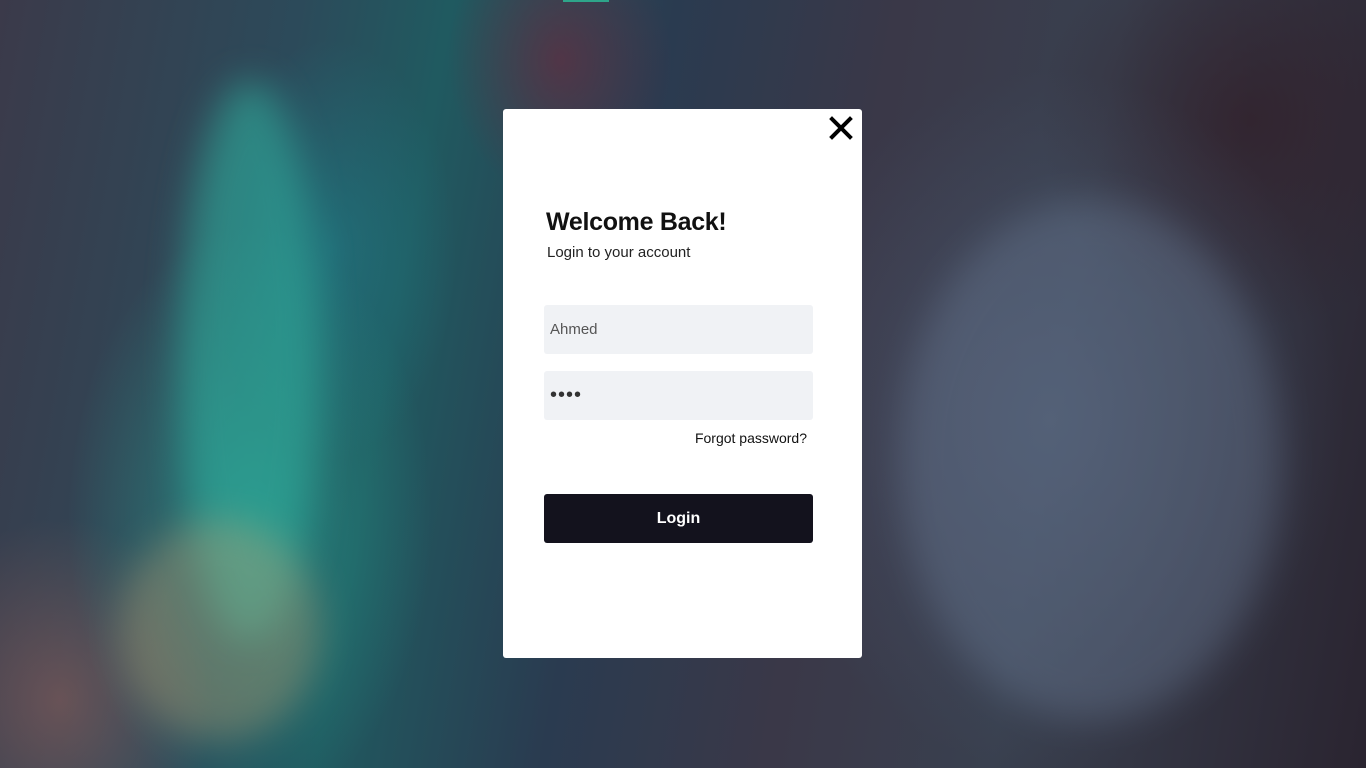  I want to click on close-button, so click(841, 128).